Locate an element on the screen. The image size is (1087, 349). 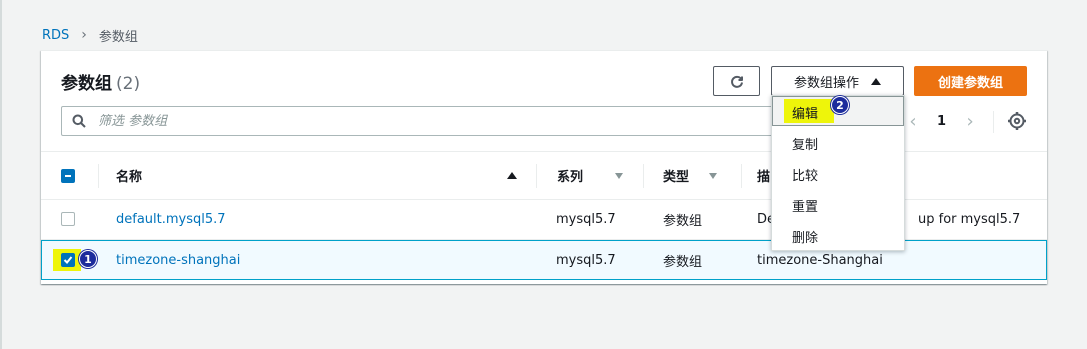
chevron-left-icon: ‹ is located at coordinates (913, 121).